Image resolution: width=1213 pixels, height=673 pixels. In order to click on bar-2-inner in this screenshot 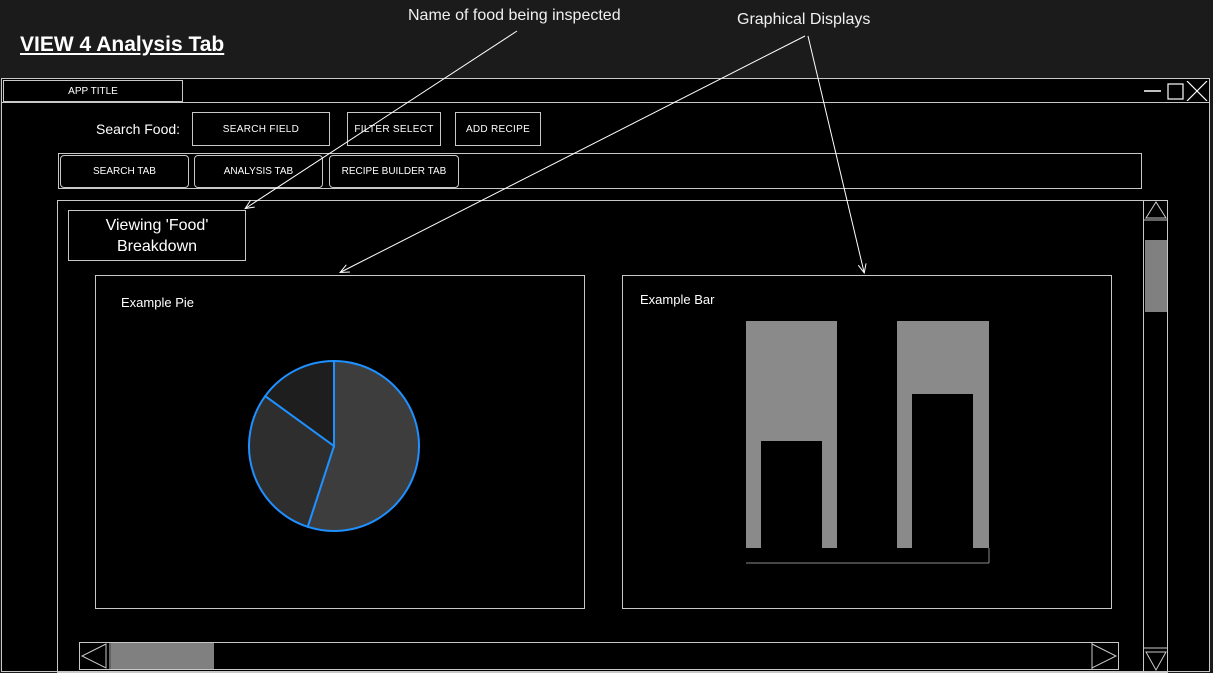, I will do `click(942, 471)`.